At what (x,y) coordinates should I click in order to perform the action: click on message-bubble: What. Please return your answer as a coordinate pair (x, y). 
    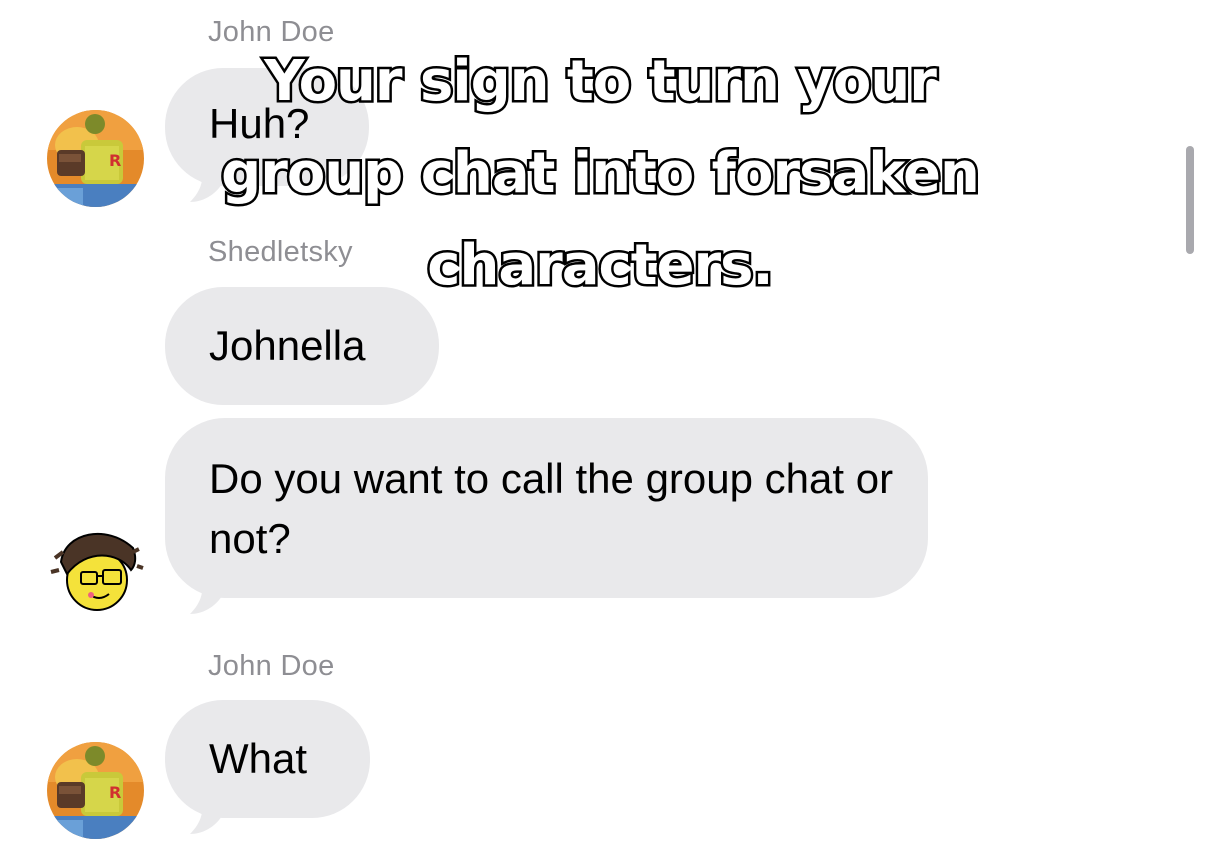
    Looking at the image, I should click on (267, 759).